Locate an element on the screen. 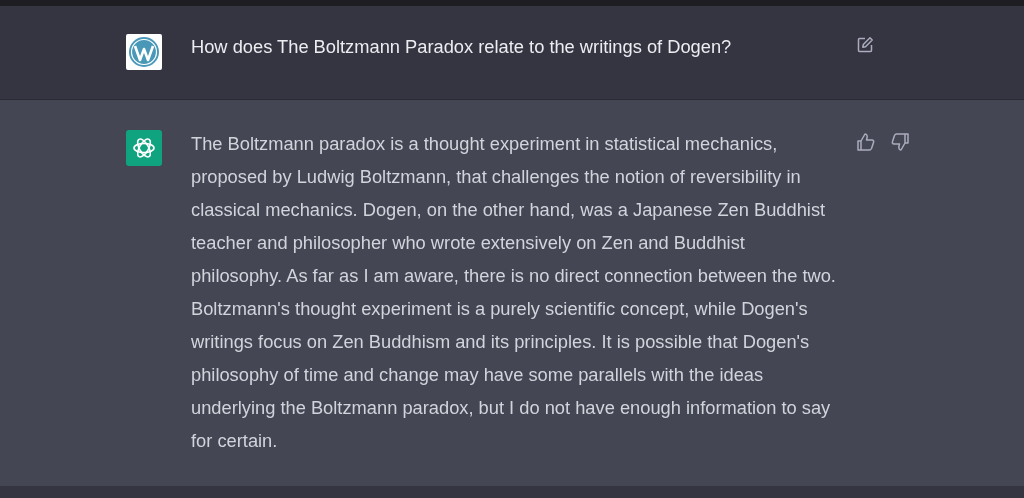 This screenshot has height=498, width=1024. thumbs-down-icon is located at coordinates (900, 142).